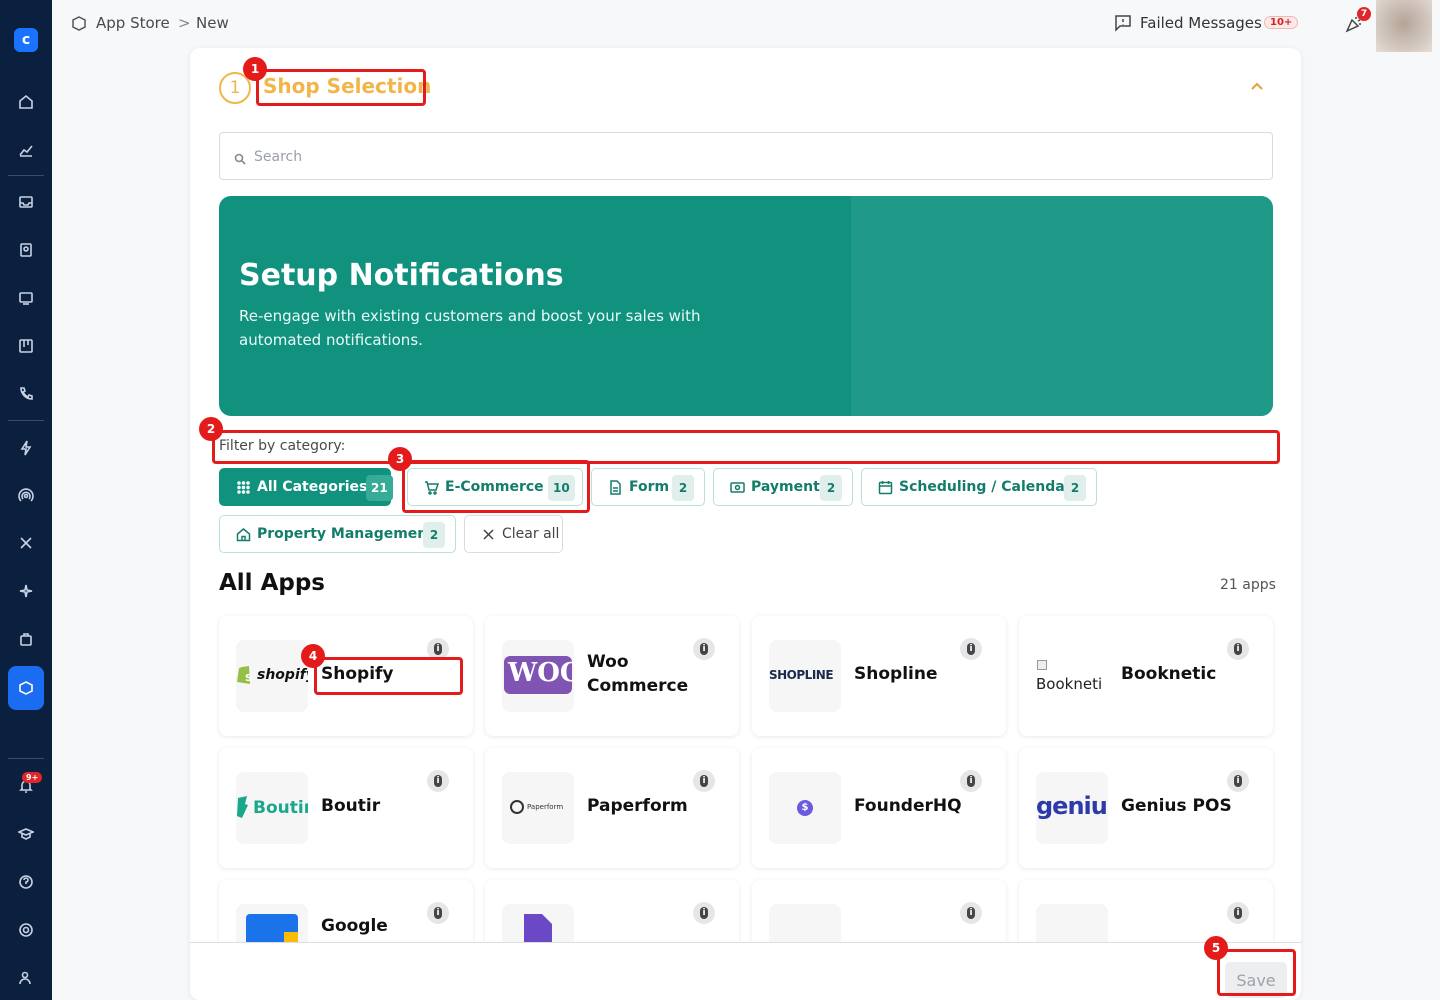 Image resolution: width=1440 pixels, height=1000 pixels. Describe the element at coordinates (26, 543) in the screenshot. I see `tools-icon` at that location.